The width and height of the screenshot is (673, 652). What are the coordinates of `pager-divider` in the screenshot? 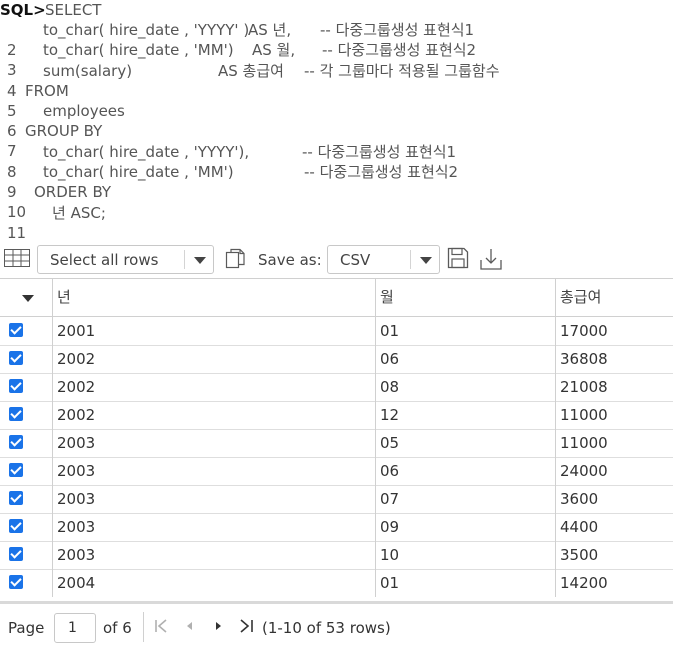 It's located at (143, 627).